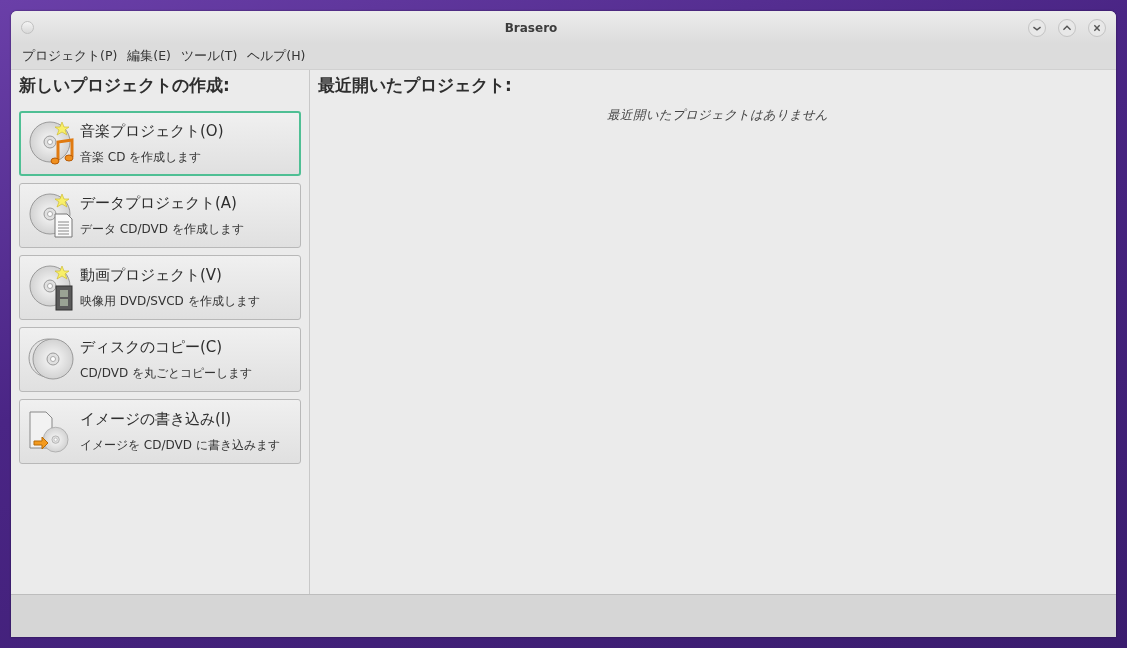 This screenshot has width=1127, height=648. Describe the element at coordinates (160, 359) in the screenshot. I see `project-button: ディスクのコピー(C) CD/DVD を丸ごとコピーします` at that location.